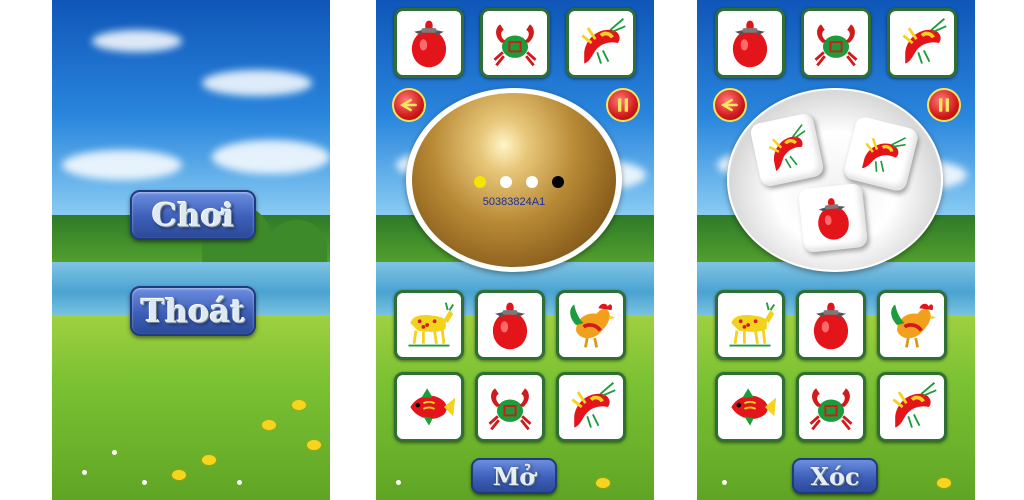  I want to click on covered-bowl: 50383824A1, so click(514, 180).